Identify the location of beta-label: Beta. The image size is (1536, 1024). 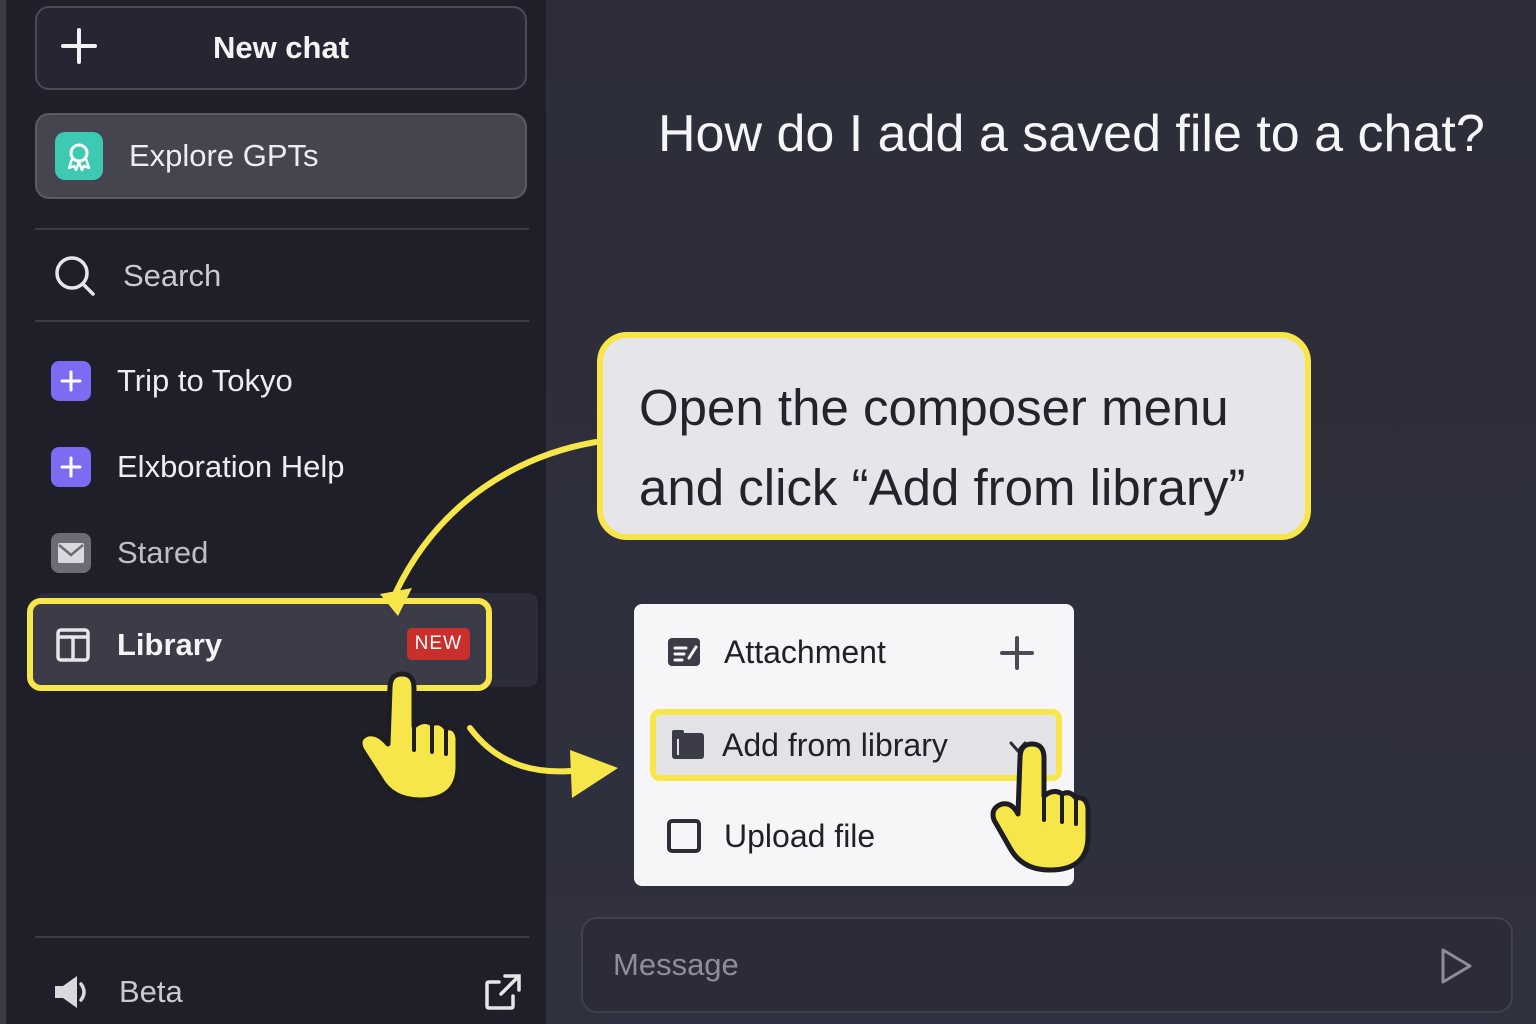
(151, 991).